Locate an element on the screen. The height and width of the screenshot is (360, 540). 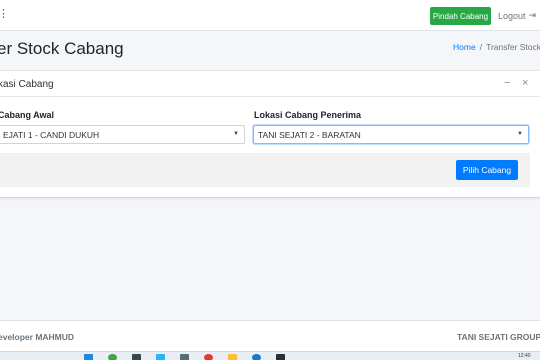
start-icon is located at coordinates (88, 357).